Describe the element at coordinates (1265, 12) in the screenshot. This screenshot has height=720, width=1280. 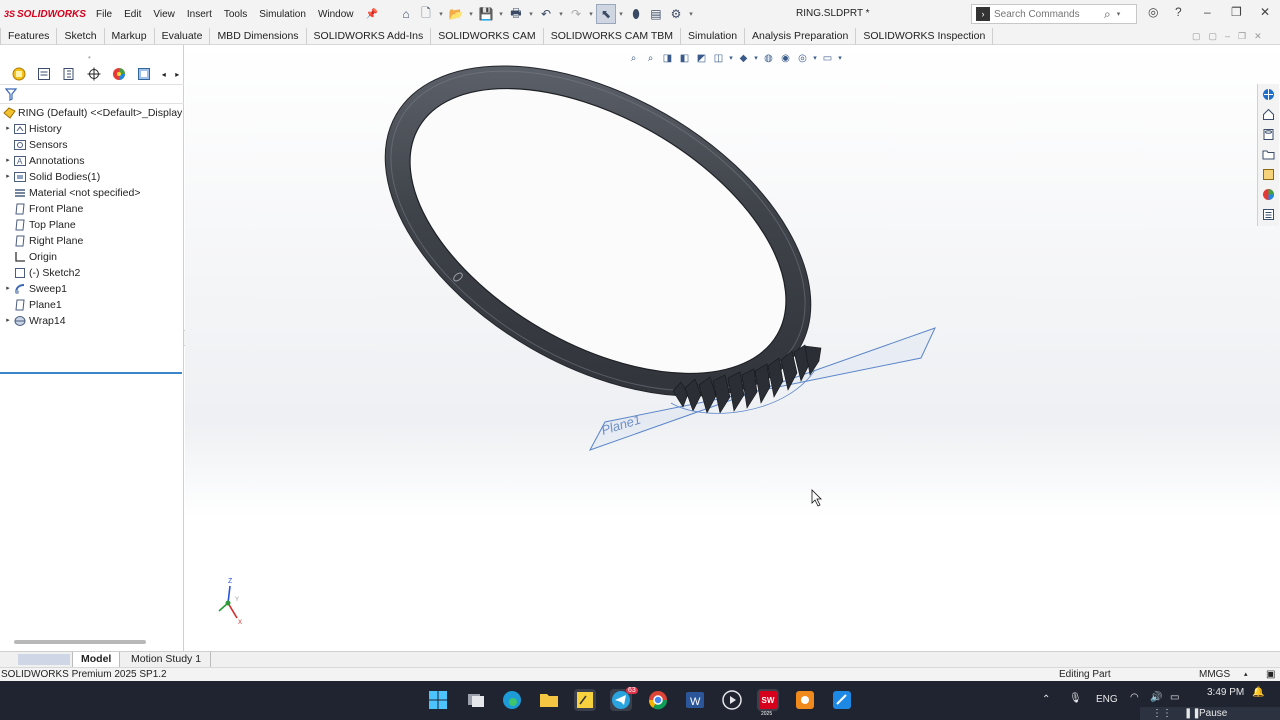
I see `close-icon: ✕` at that location.